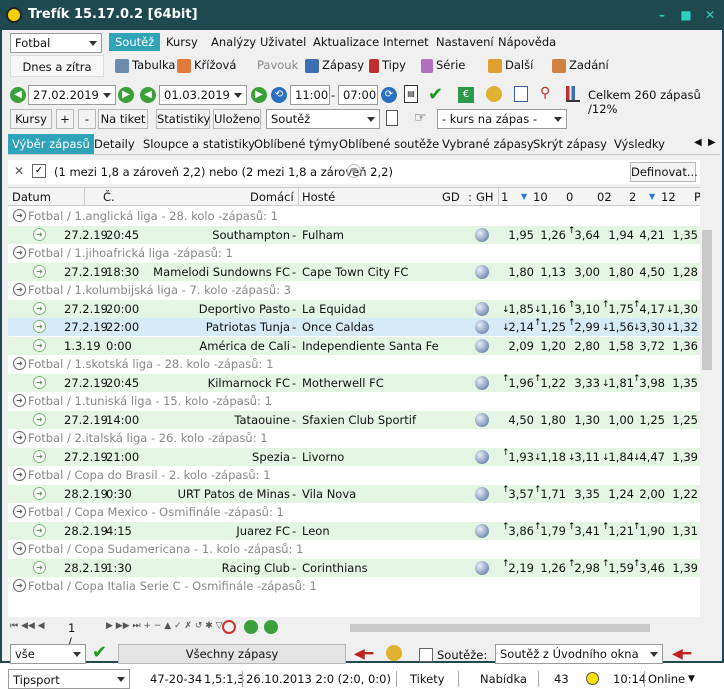 This screenshot has height=689, width=724. What do you see at coordinates (465, 42) in the screenshot?
I see `menu-nastaveni: Nastavení` at bounding box center [465, 42].